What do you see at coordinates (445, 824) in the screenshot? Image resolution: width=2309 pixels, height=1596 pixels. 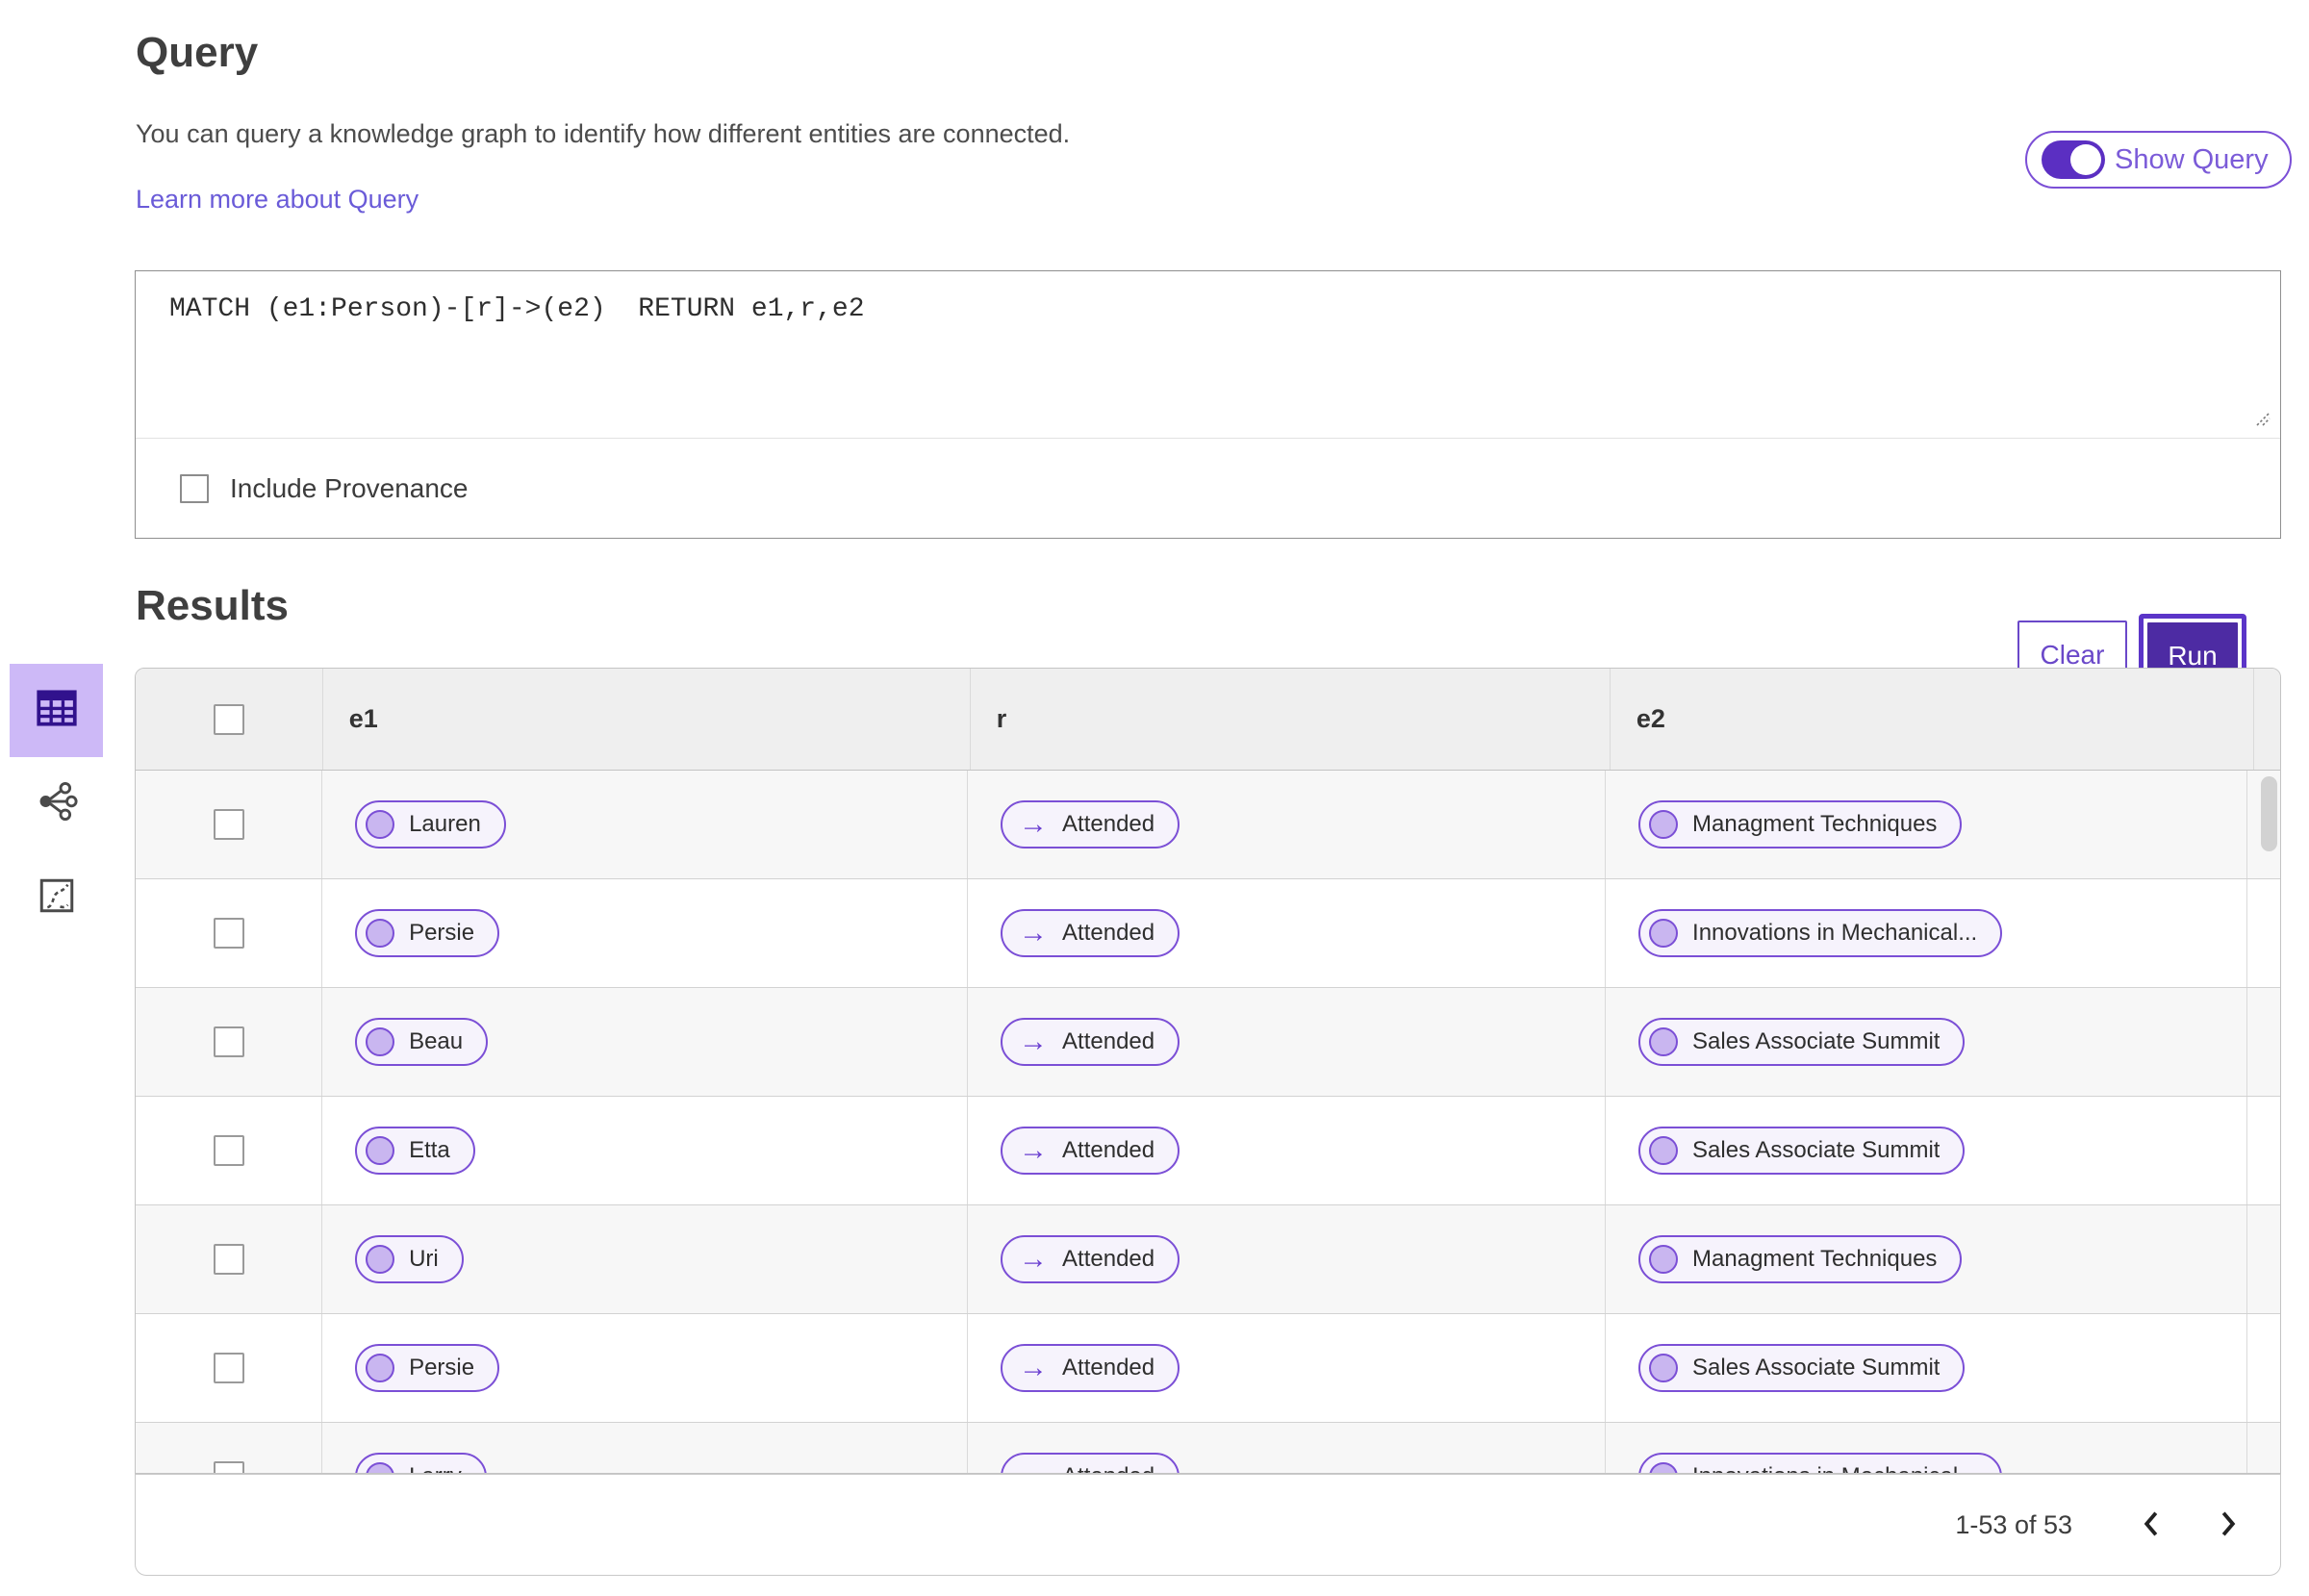 I see `entity-label: Lauren` at bounding box center [445, 824].